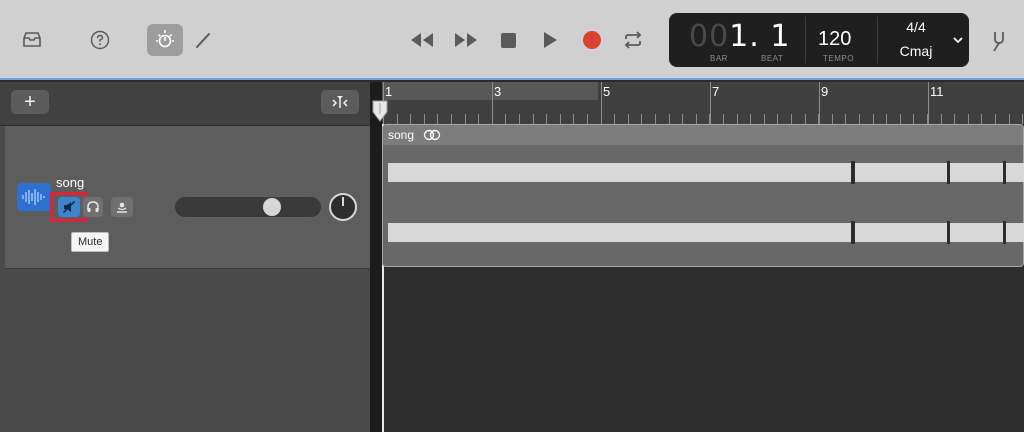 This screenshot has height=432, width=1024. What do you see at coordinates (958, 40) in the screenshot?
I see `chevron-down-icon` at bounding box center [958, 40].